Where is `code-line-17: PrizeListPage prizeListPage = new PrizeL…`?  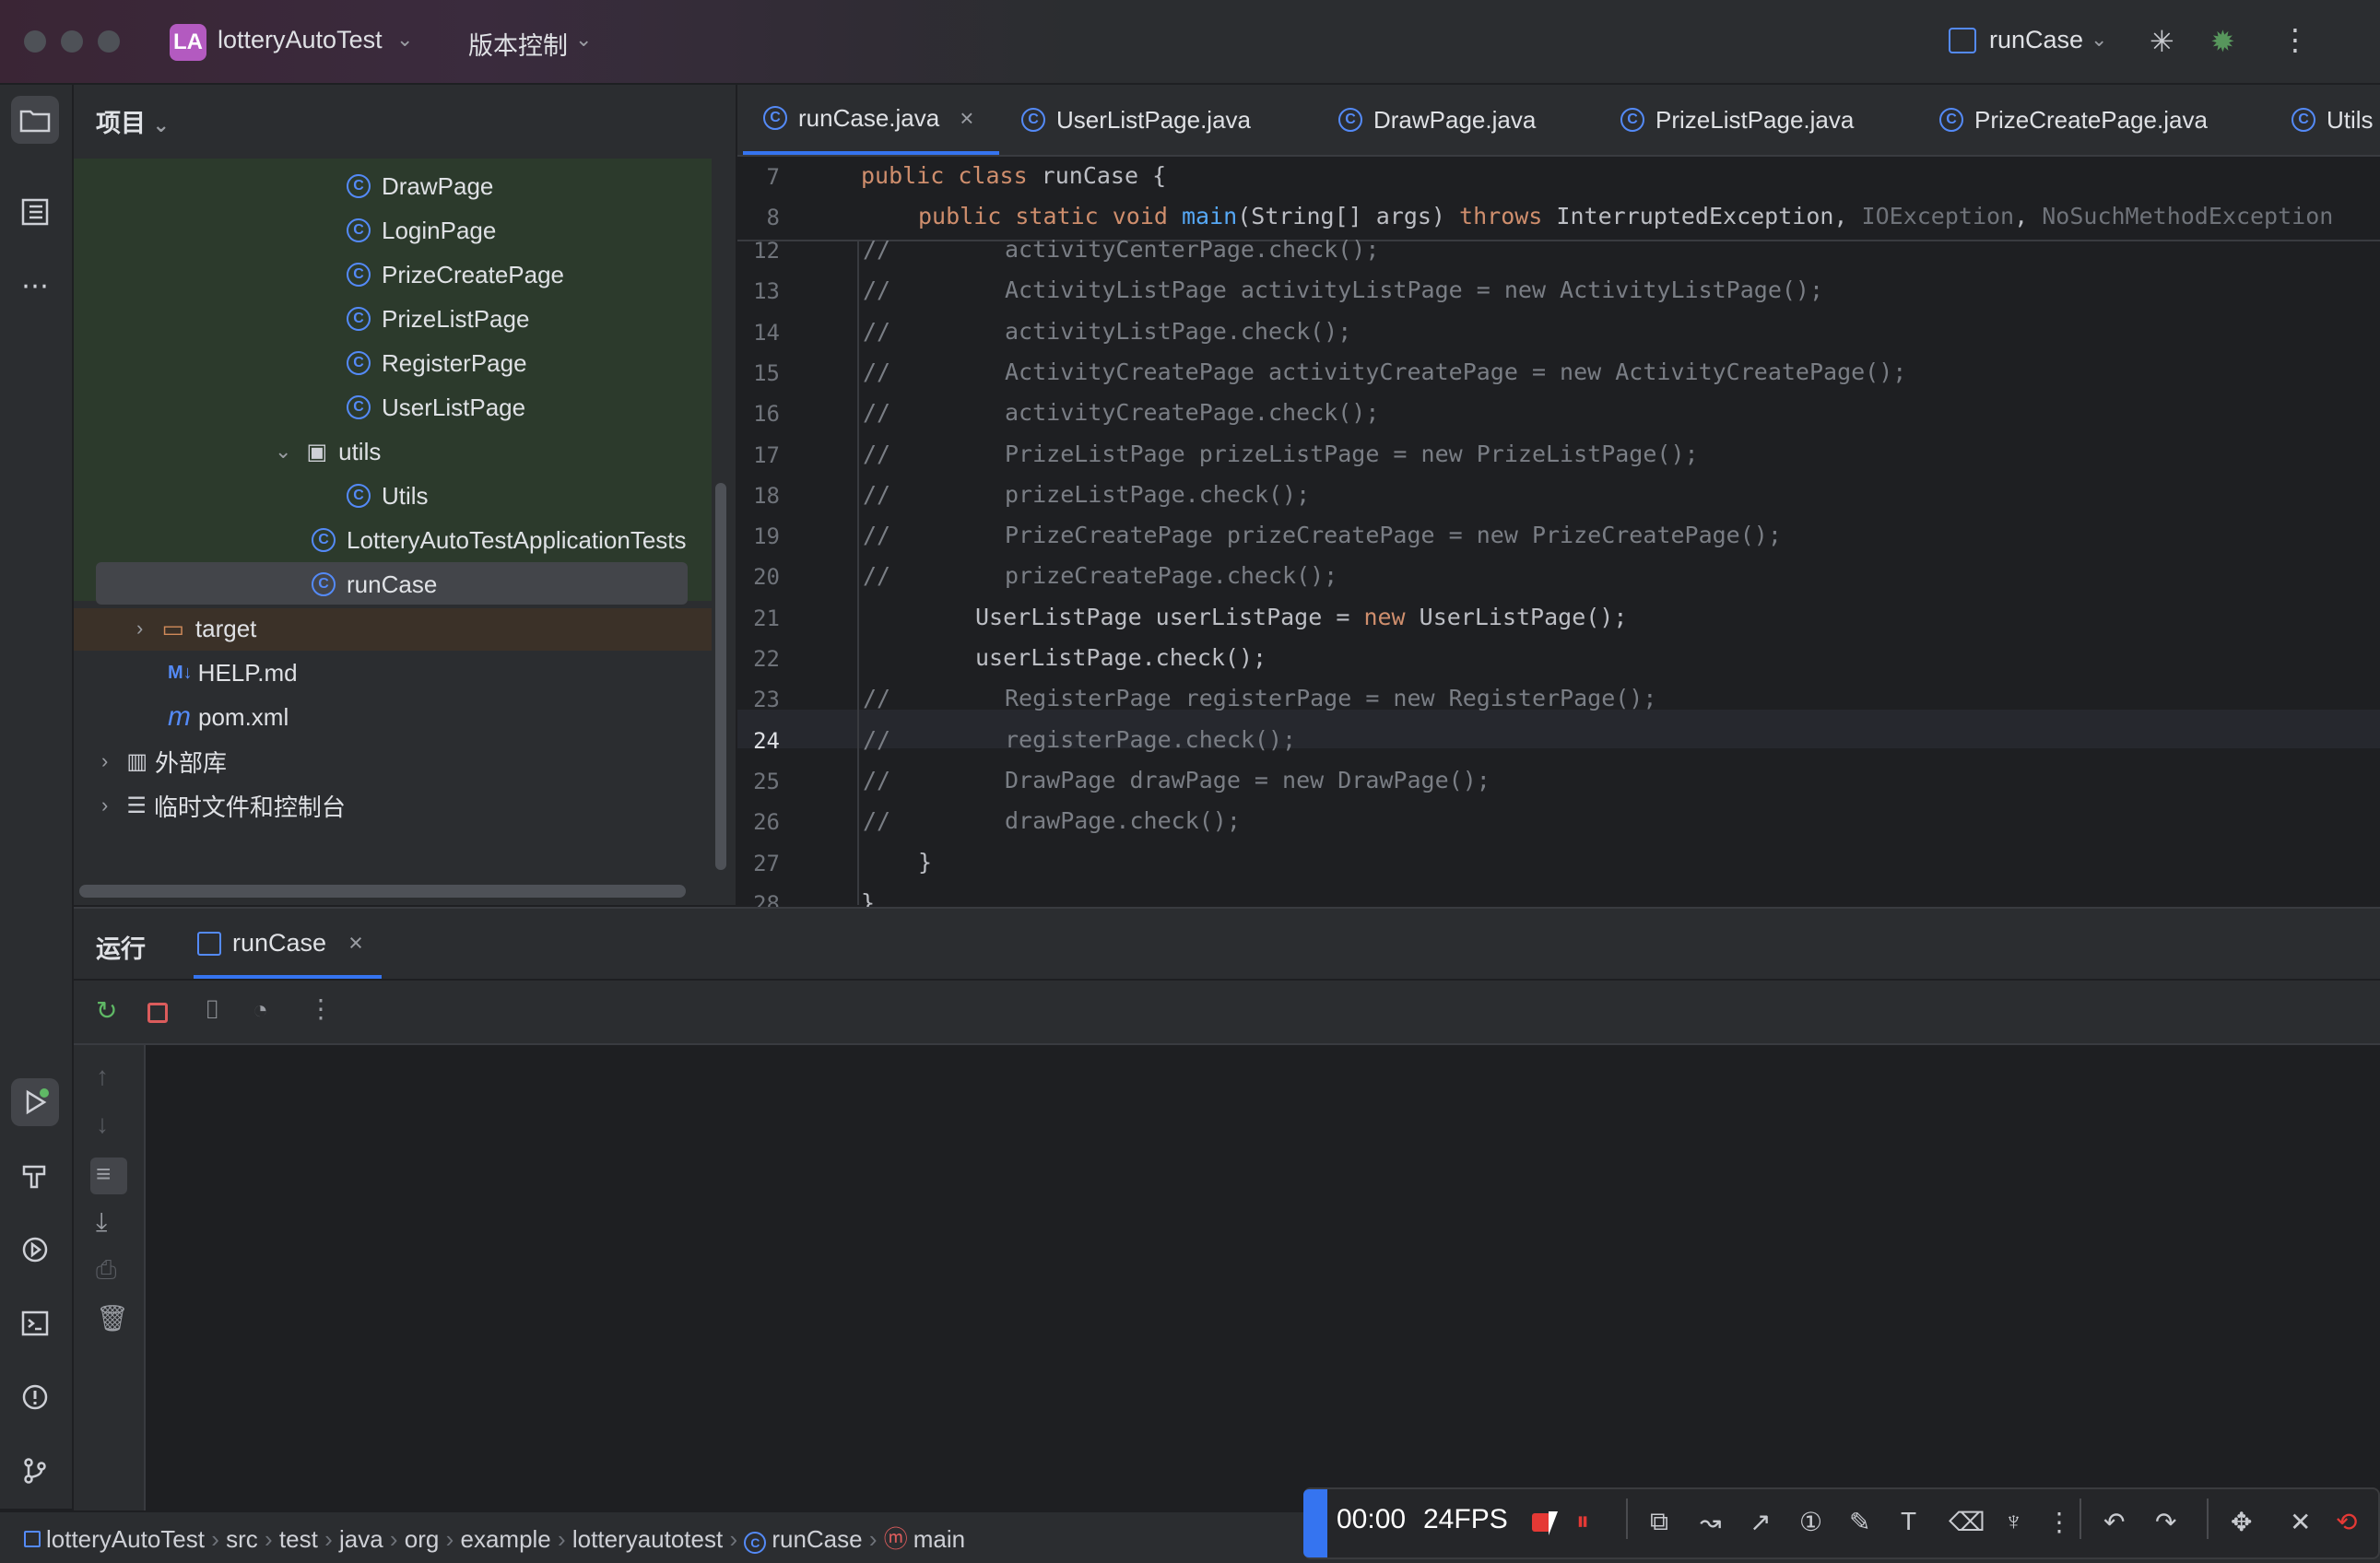
code-line-17: PrizeListPage prizeListPage = new PrizeL… is located at coordinates (1352, 454).